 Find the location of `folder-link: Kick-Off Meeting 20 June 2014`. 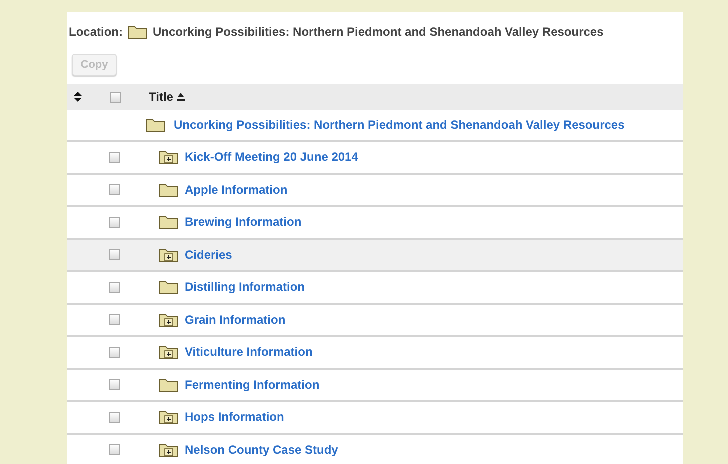

folder-link: Kick-Off Meeting 20 June 2014 is located at coordinates (271, 157).